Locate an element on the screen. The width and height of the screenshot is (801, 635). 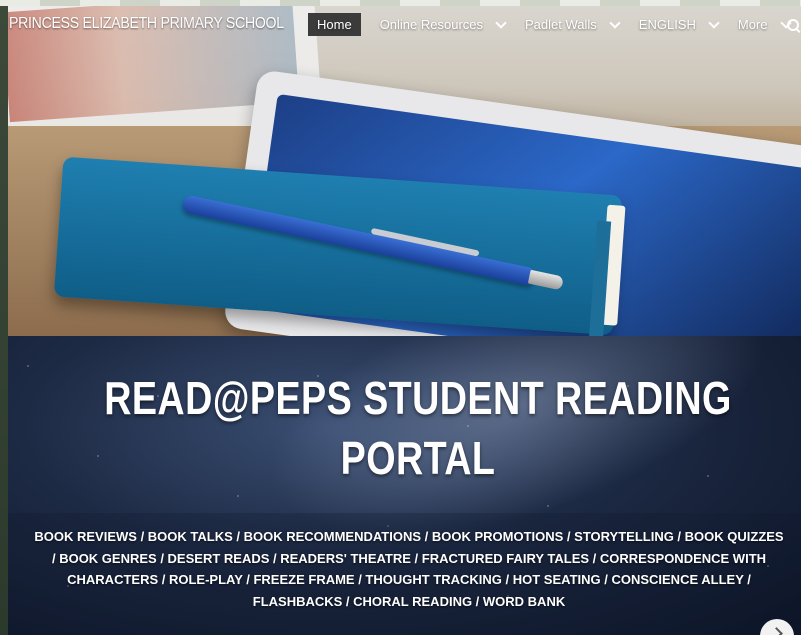
search-icon is located at coordinates (793, 25).